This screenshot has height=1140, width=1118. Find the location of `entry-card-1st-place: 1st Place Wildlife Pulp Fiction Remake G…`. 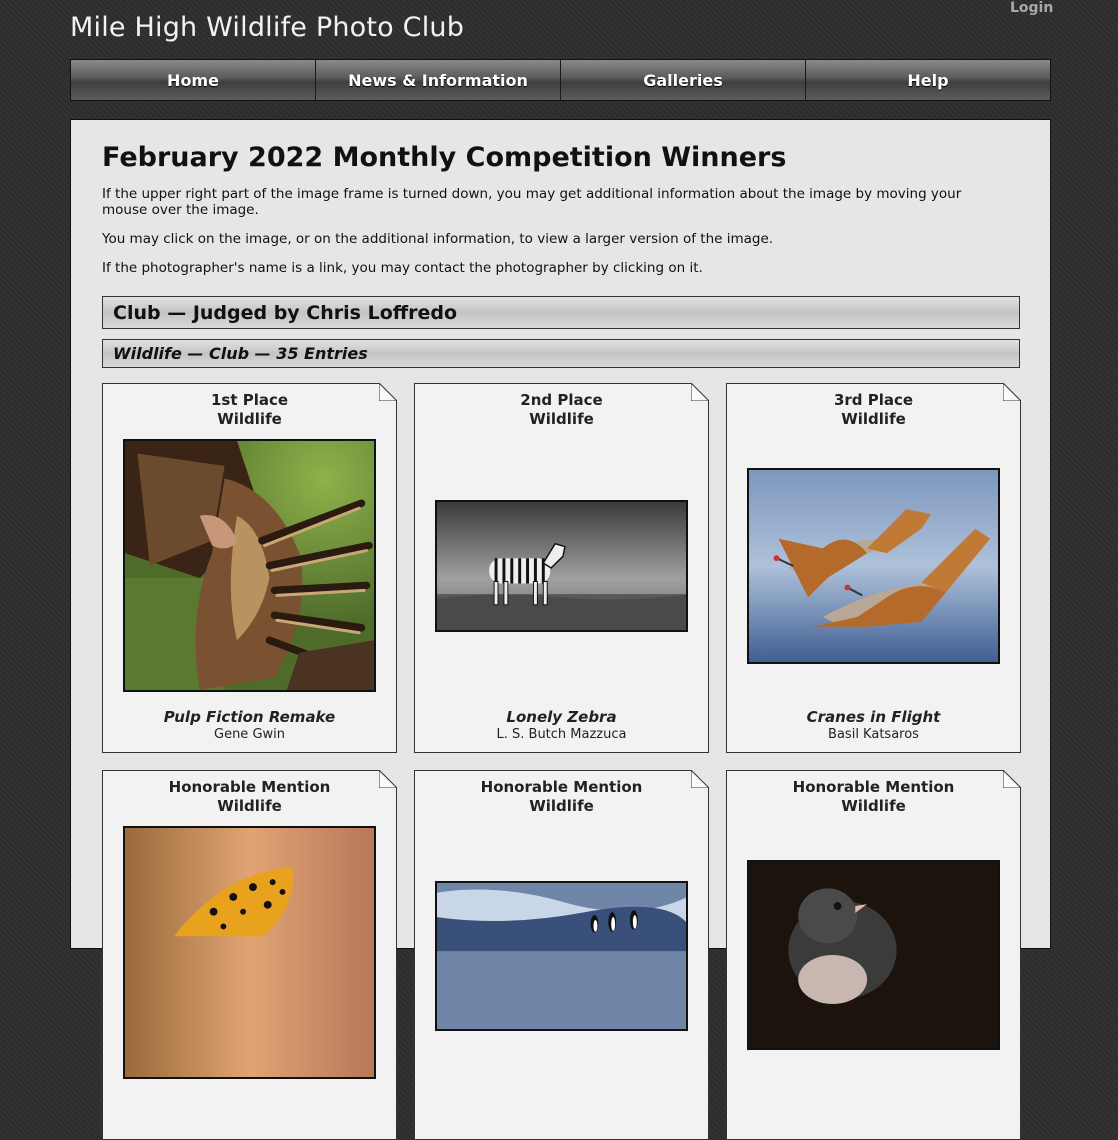

entry-card-1st-place: 1st Place Wildlife Pulp Fiction Remake G… is located at coordinates (249, 568).